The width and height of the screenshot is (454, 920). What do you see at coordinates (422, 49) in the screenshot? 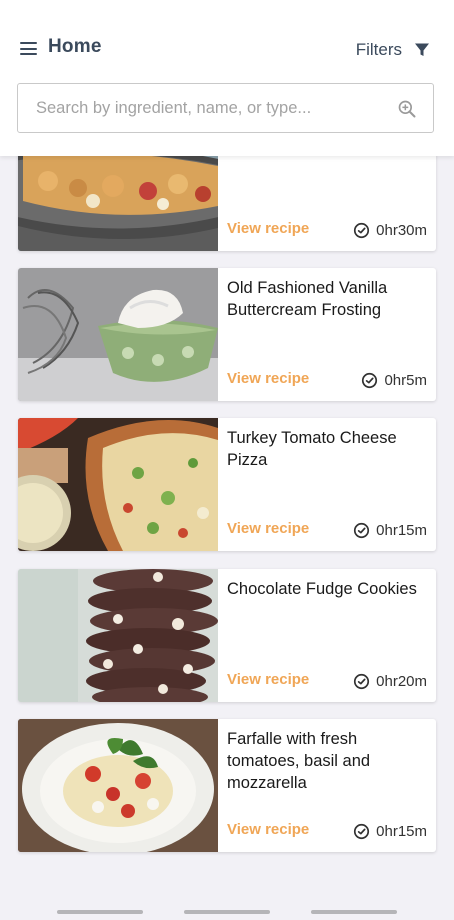
I see `funnel-filter-icon` at bounding box center [422, 49].